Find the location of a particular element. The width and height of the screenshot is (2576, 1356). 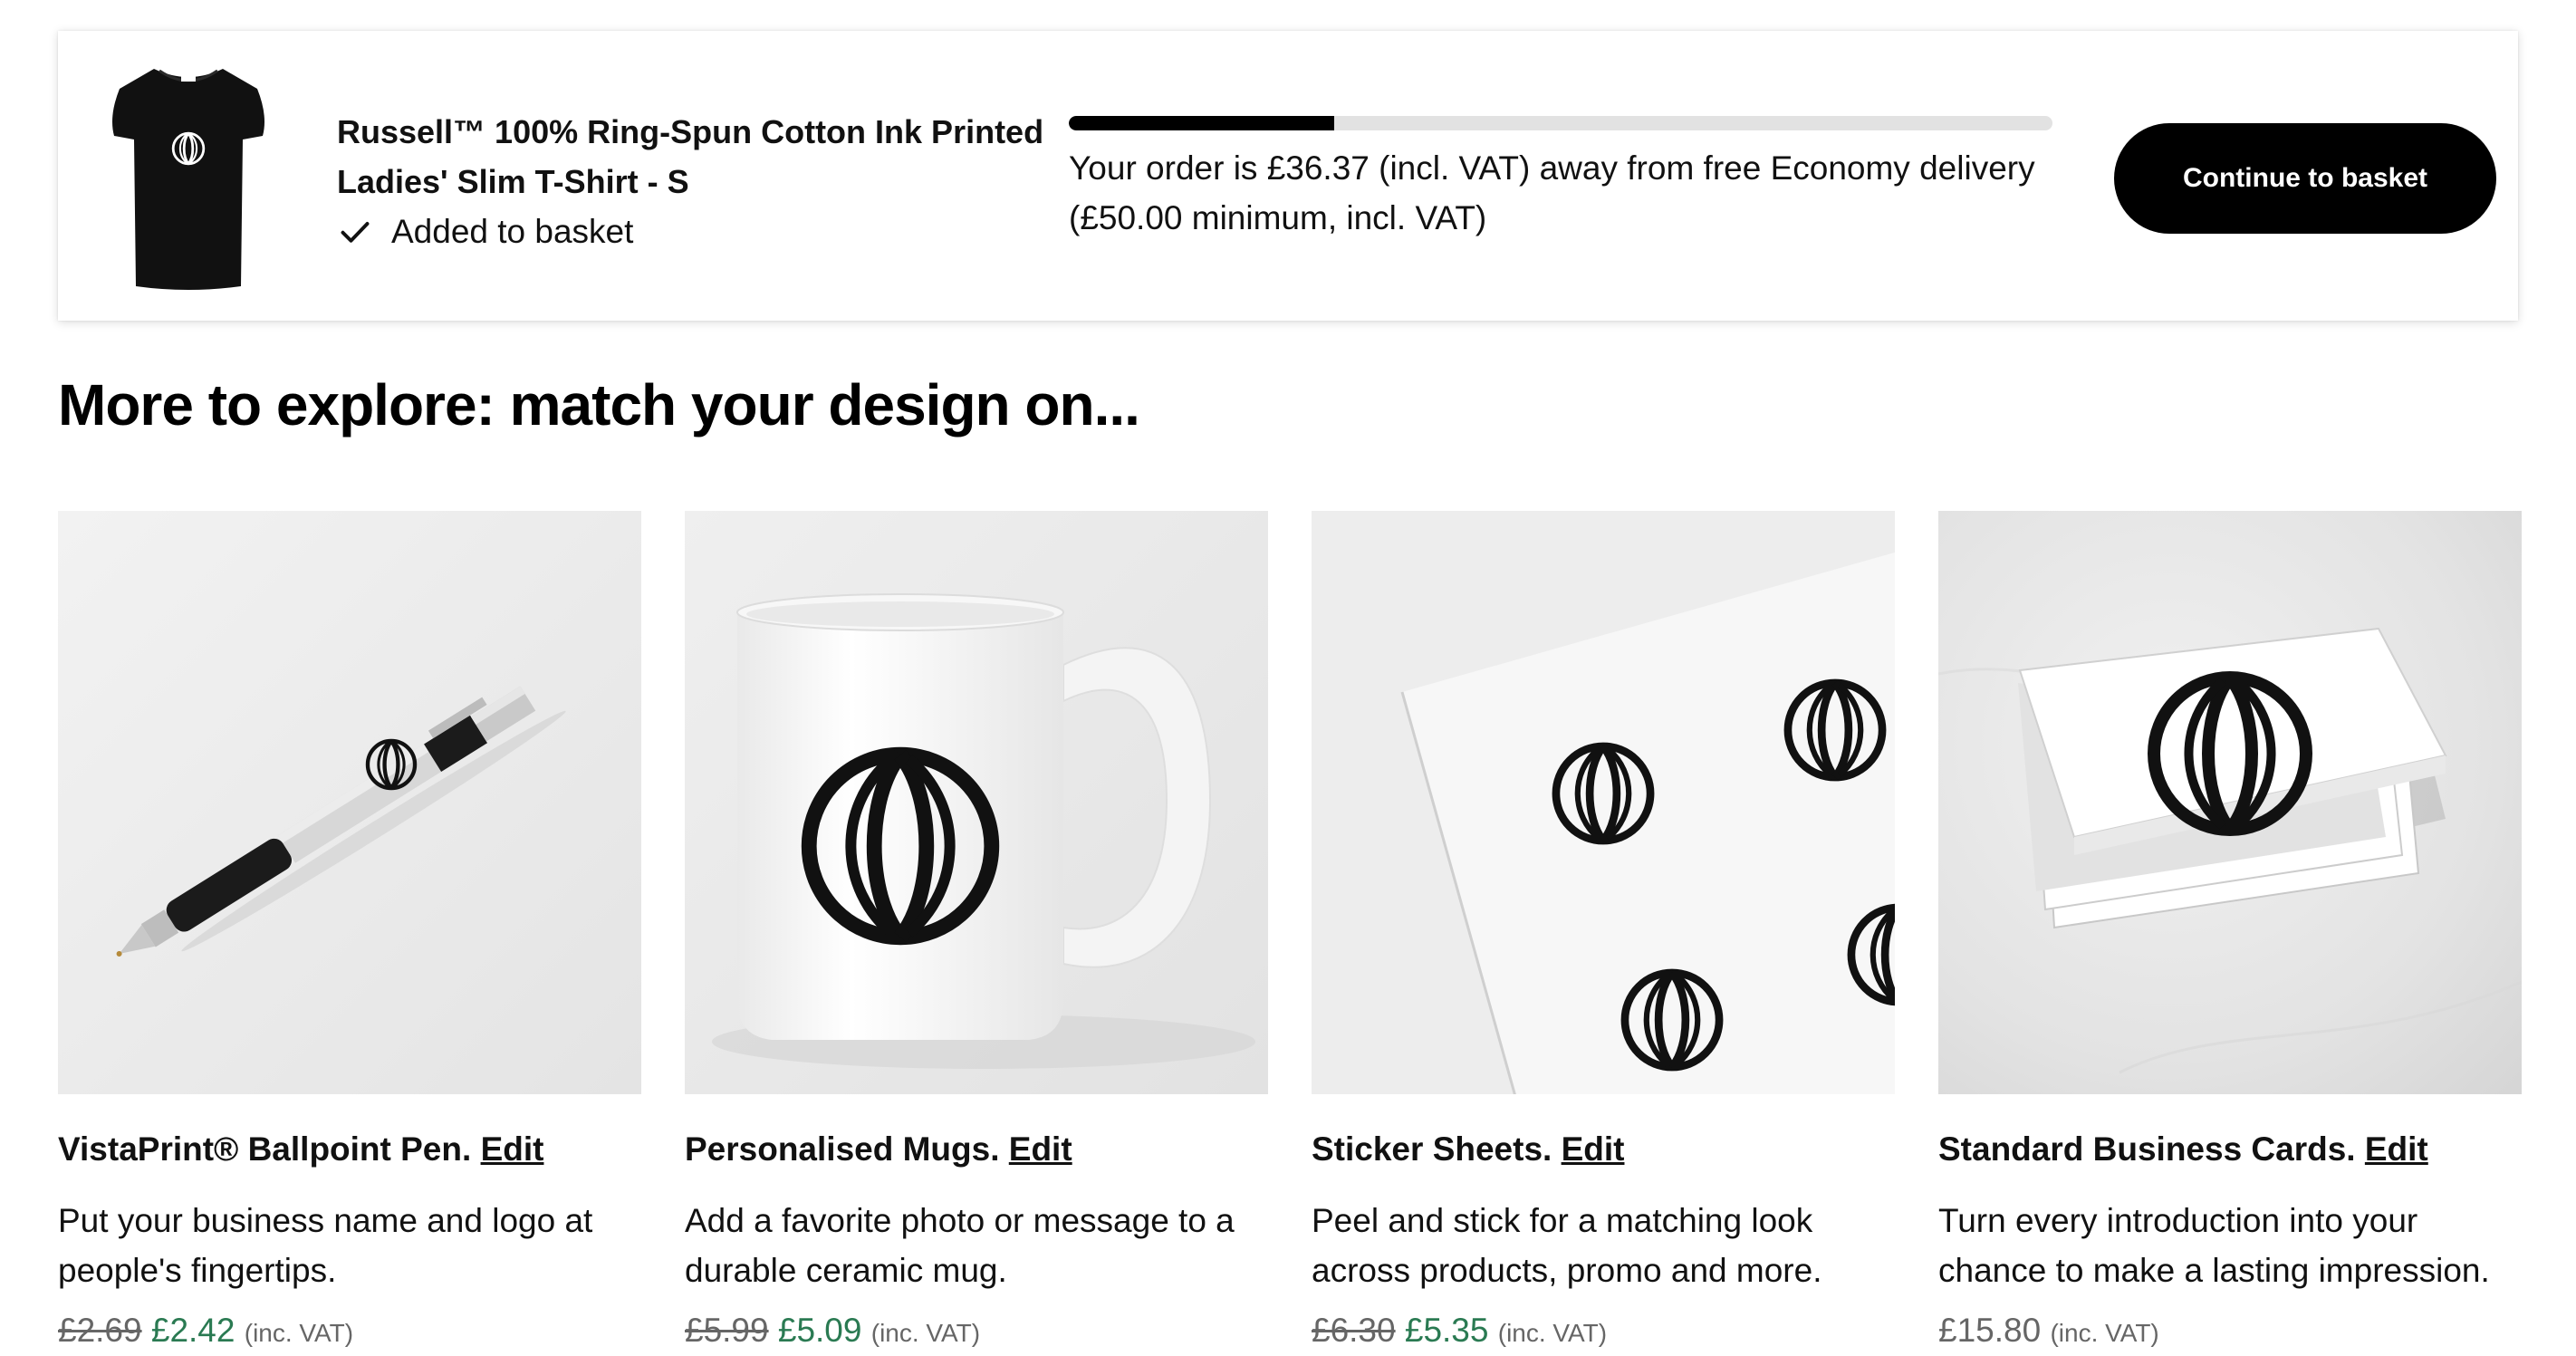

product-name: VistaPrint® Ballpoint Pen. is located at coordinates (265, 1149).